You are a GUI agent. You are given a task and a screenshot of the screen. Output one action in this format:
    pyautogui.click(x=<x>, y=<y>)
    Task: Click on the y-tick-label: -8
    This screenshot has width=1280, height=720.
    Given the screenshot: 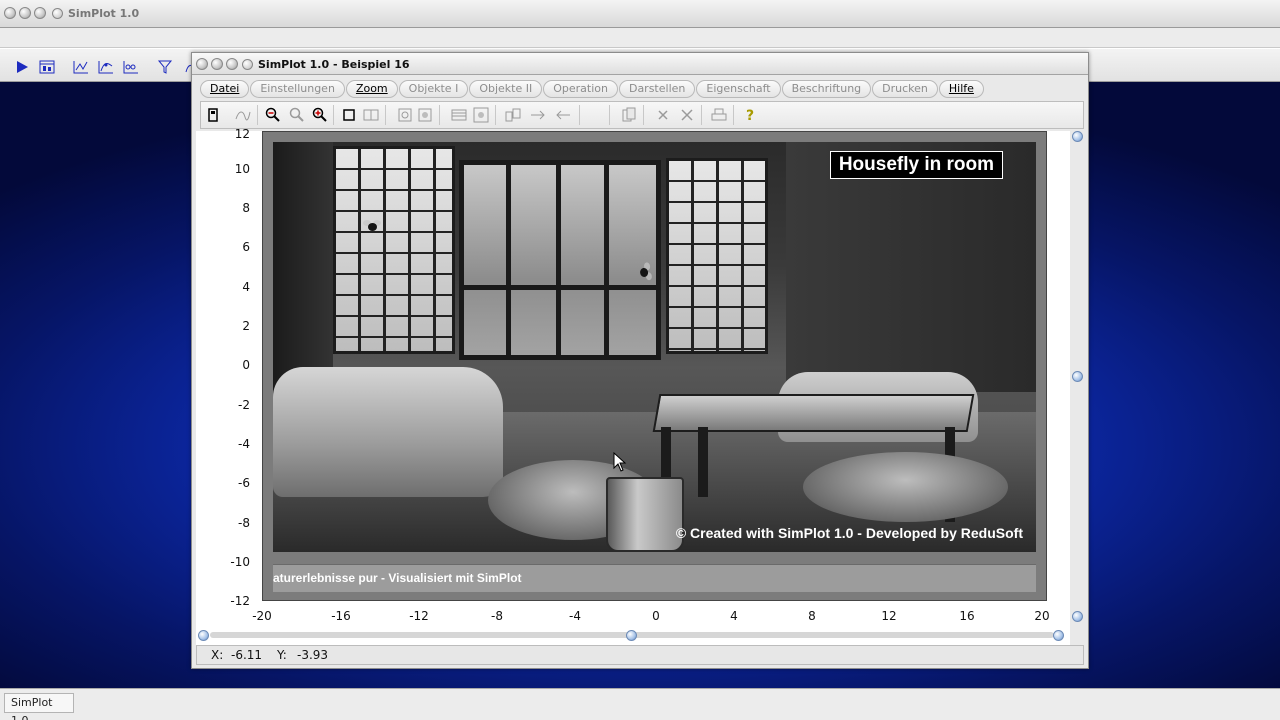 What is the action you would take?
    pyautogui.click(x=244, y=523)
    